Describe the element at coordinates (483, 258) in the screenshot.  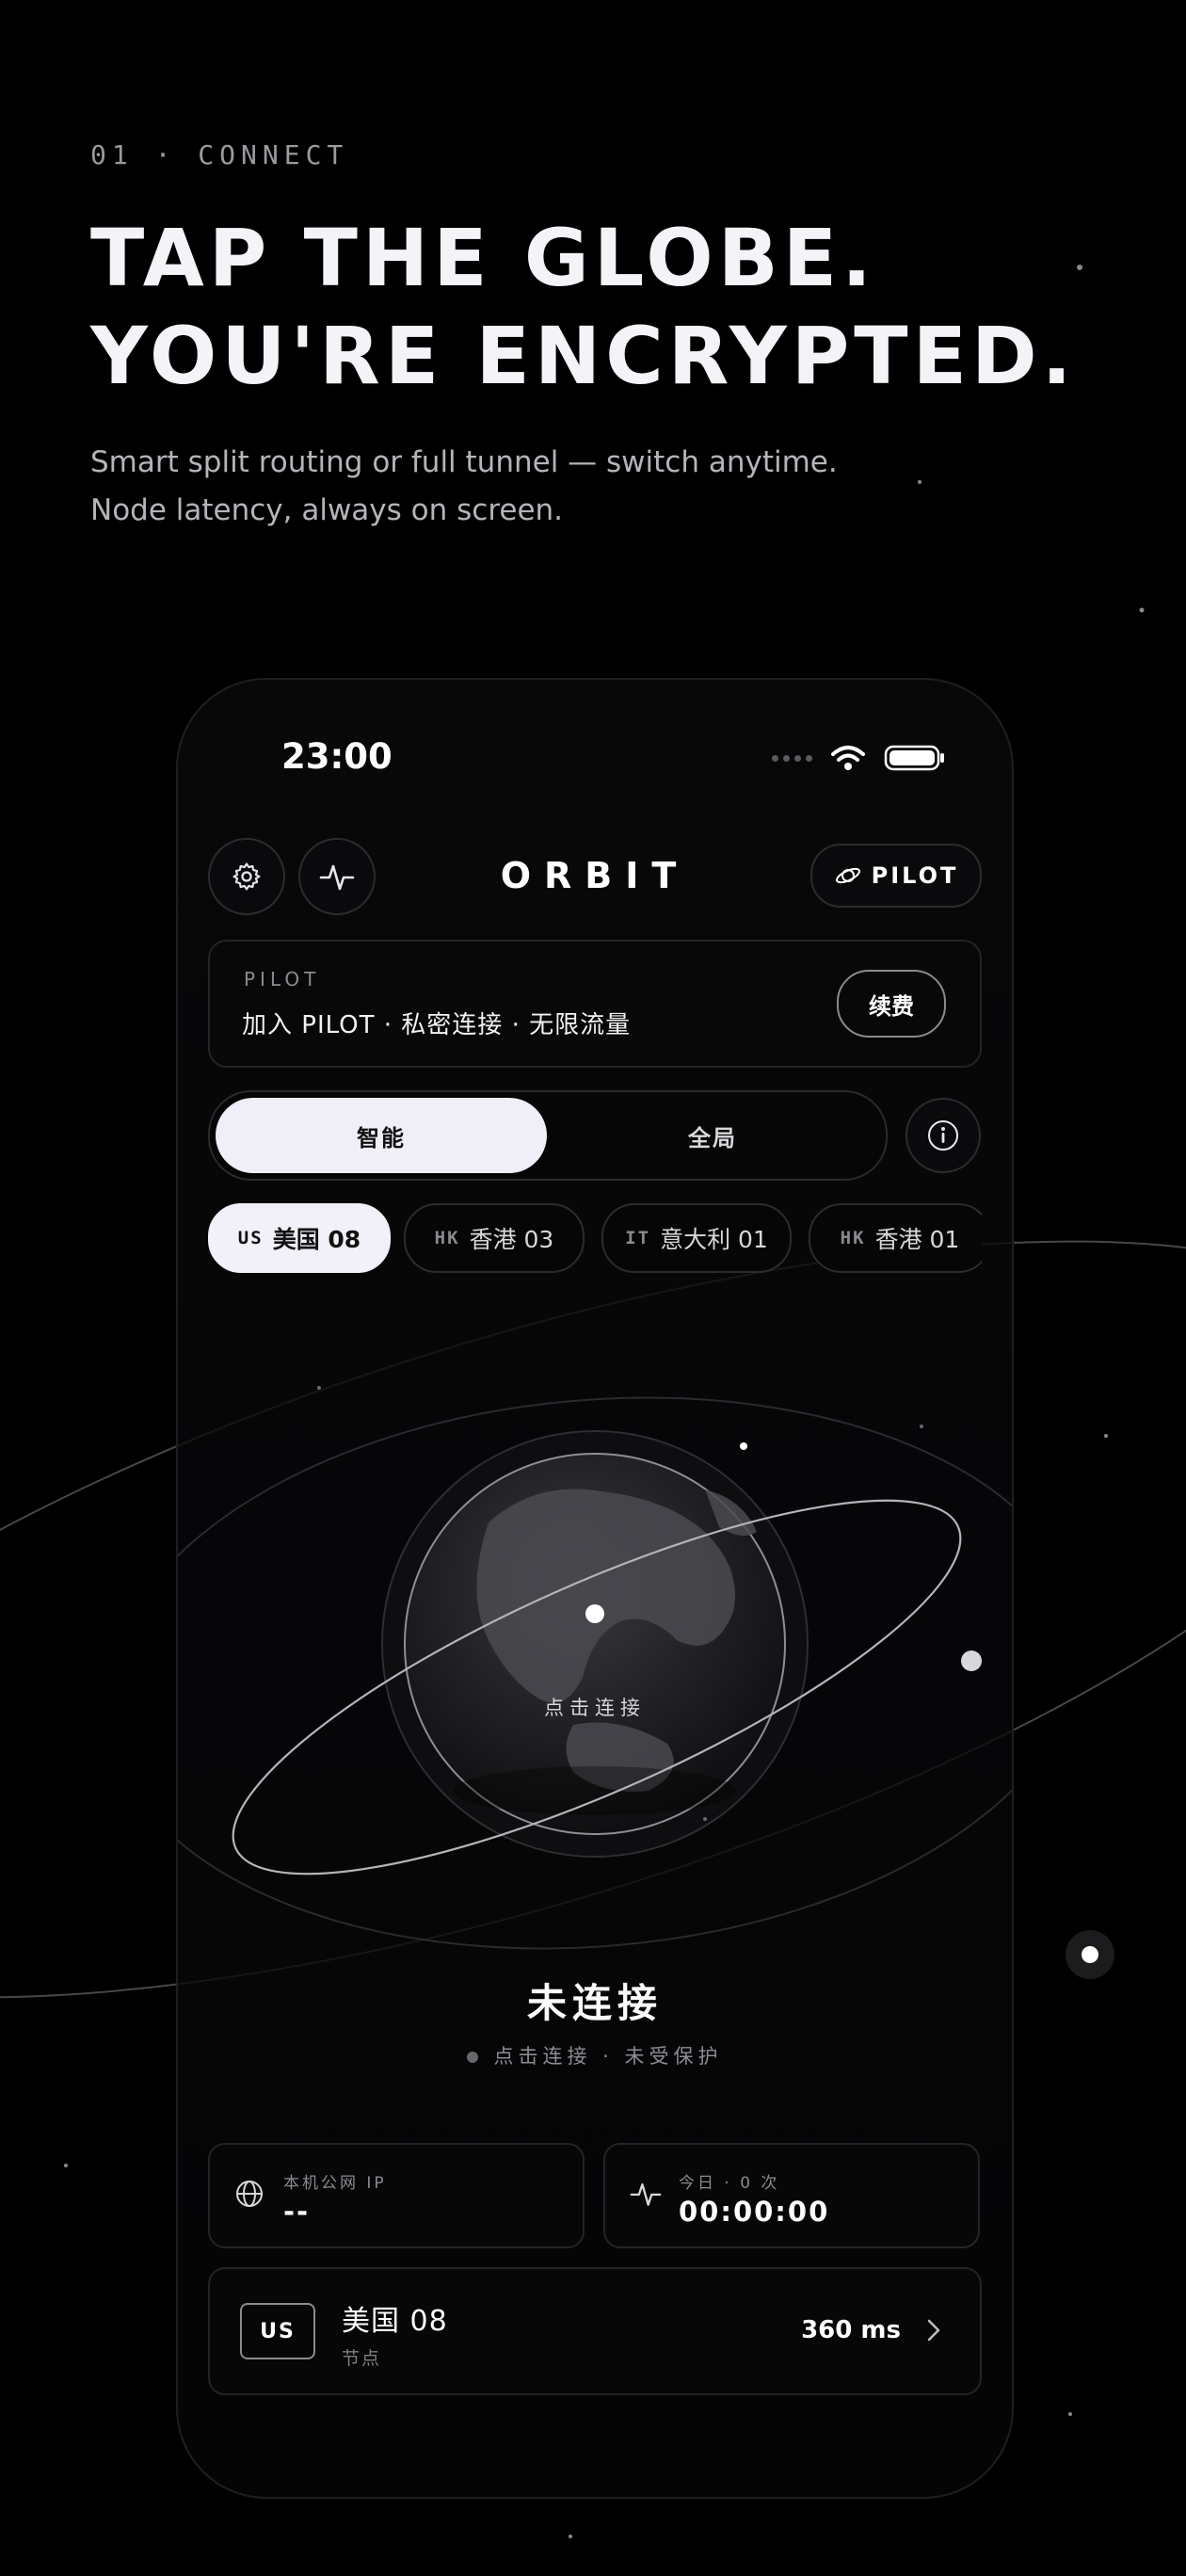
I see `headline-line-1: TAP THE GLOBE.` at that location.